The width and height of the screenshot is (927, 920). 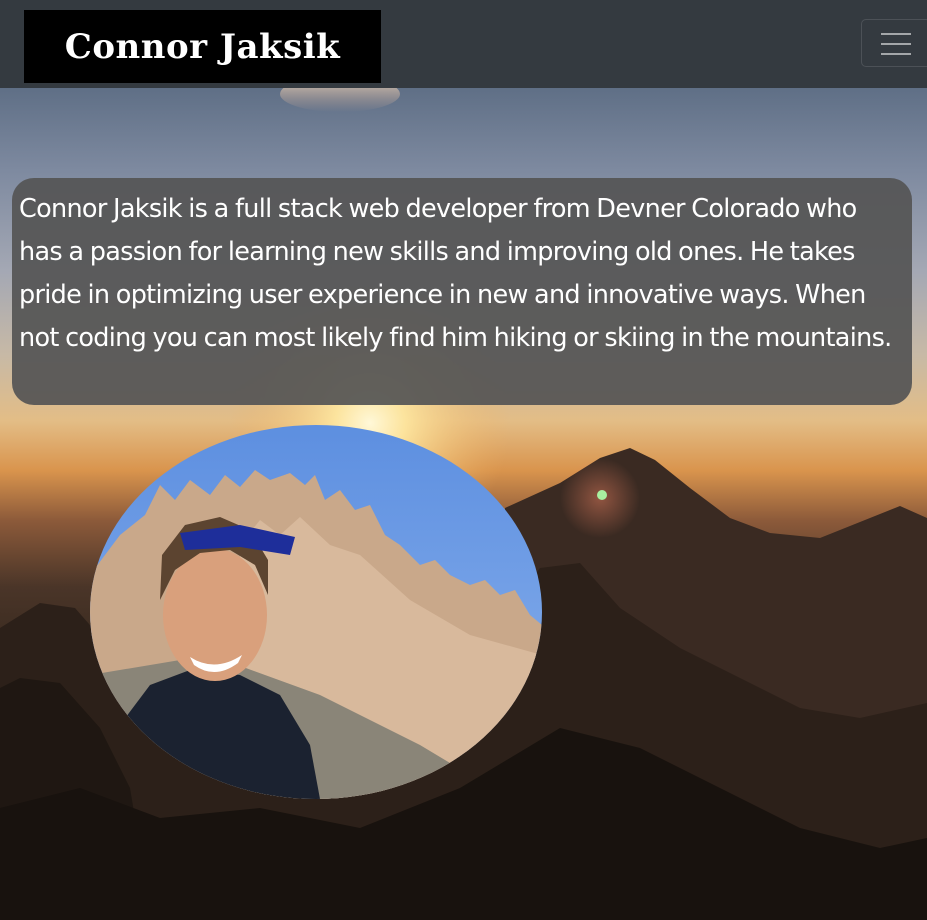 What do you see at coordinates (202, 46) in the screenshot?
I see `brand-logo-link: Connor Jaksik` at bounding box center [202, 46].